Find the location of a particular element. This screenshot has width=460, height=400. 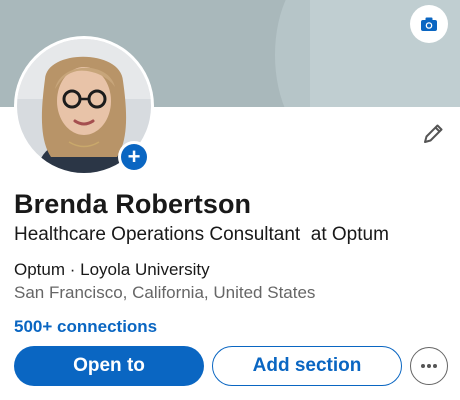

open-to-button: Open to is located at coordinates (109, 366).